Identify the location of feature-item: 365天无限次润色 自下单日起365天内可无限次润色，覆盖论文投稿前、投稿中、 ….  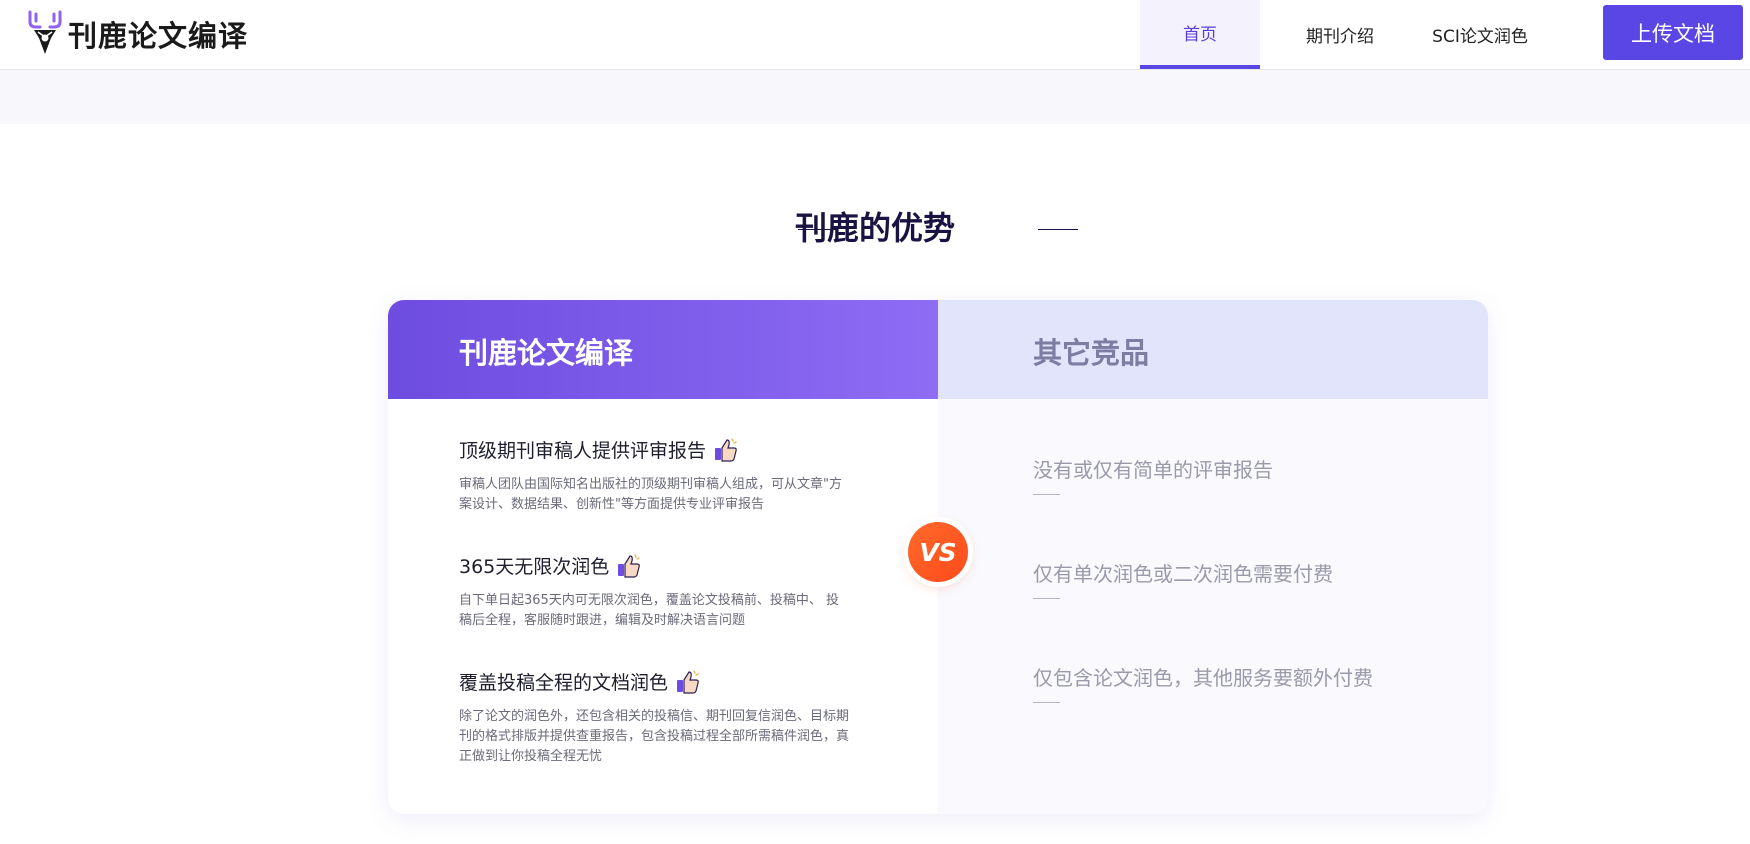
(654, 591).